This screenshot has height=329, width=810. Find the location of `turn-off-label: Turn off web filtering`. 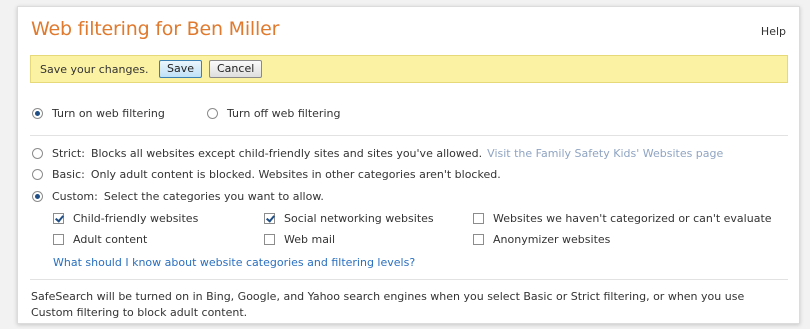

turn-off-label: Turn off web filtering is located at coordinates (284, 113).